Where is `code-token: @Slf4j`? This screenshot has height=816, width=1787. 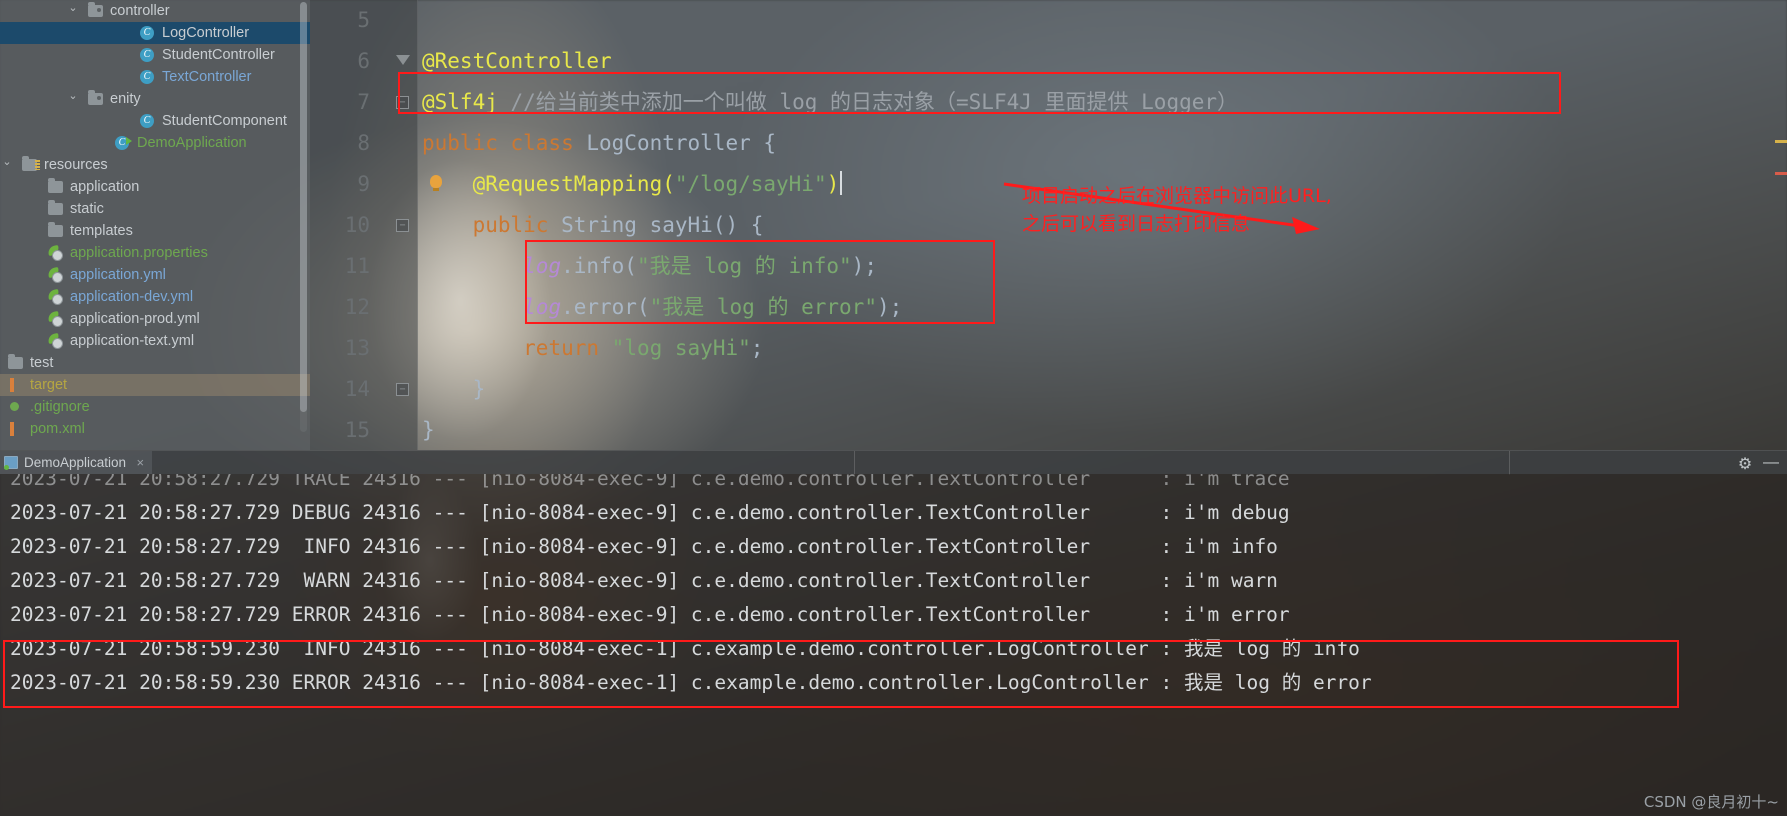
code-token: @Slf4j is located at coordinates (460, 102).